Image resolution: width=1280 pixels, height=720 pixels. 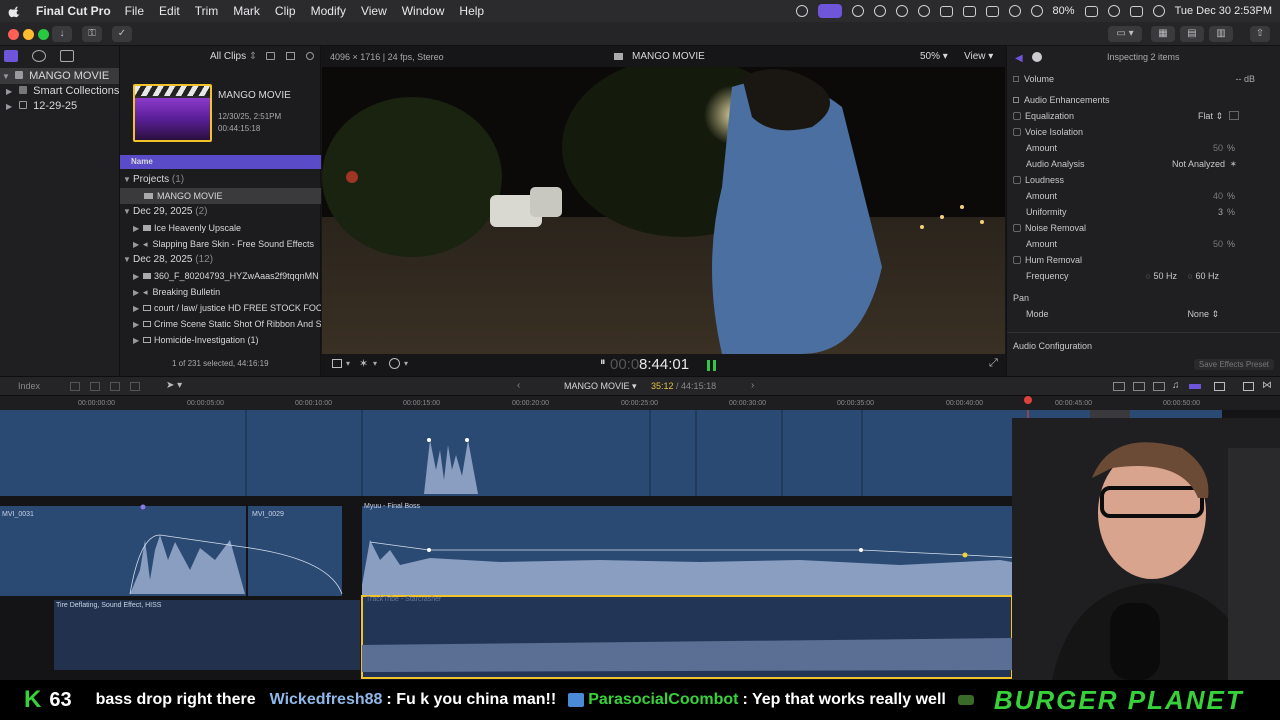 What do you see at coordinates (1144, 116) in the screenshot?
I see `equalization-row: Equalization Flat ⇕` at bounding box center [1144, 116].